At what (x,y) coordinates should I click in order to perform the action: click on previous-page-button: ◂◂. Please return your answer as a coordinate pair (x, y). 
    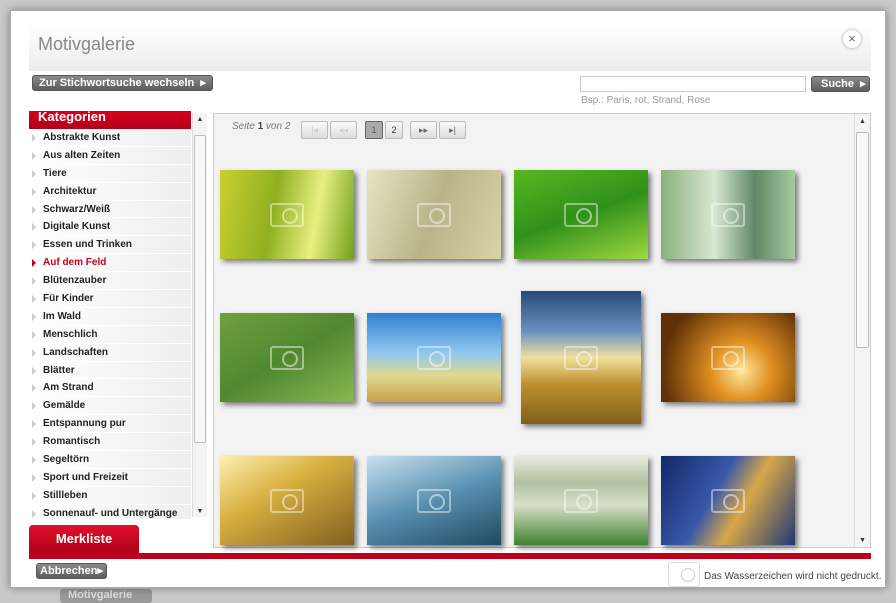
    Looking at the image, I should click on (343, 130).